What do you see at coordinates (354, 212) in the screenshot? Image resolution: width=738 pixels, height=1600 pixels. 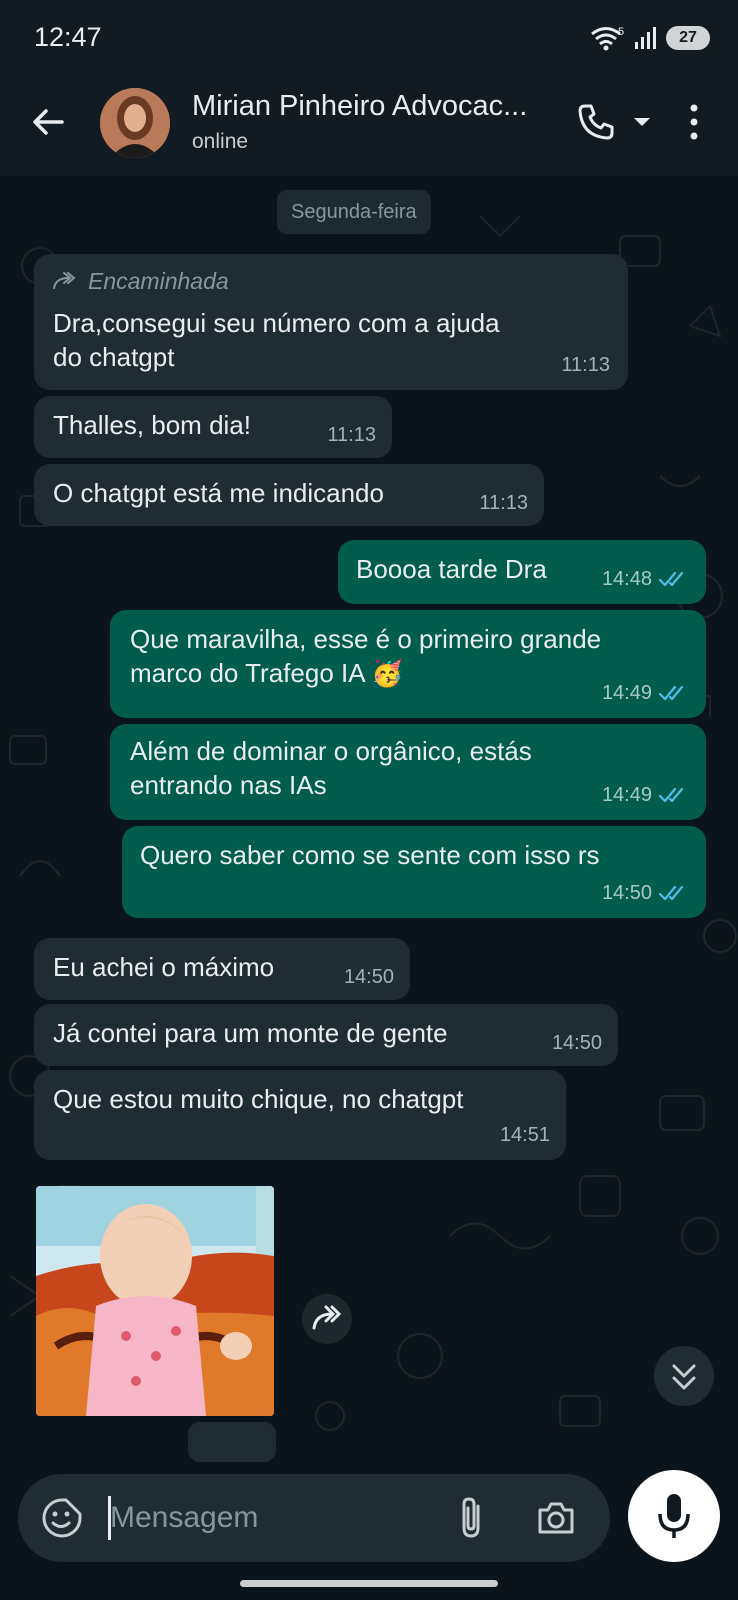 I see `date-separator: Segunda-feira` at bounding box center [354, 212].